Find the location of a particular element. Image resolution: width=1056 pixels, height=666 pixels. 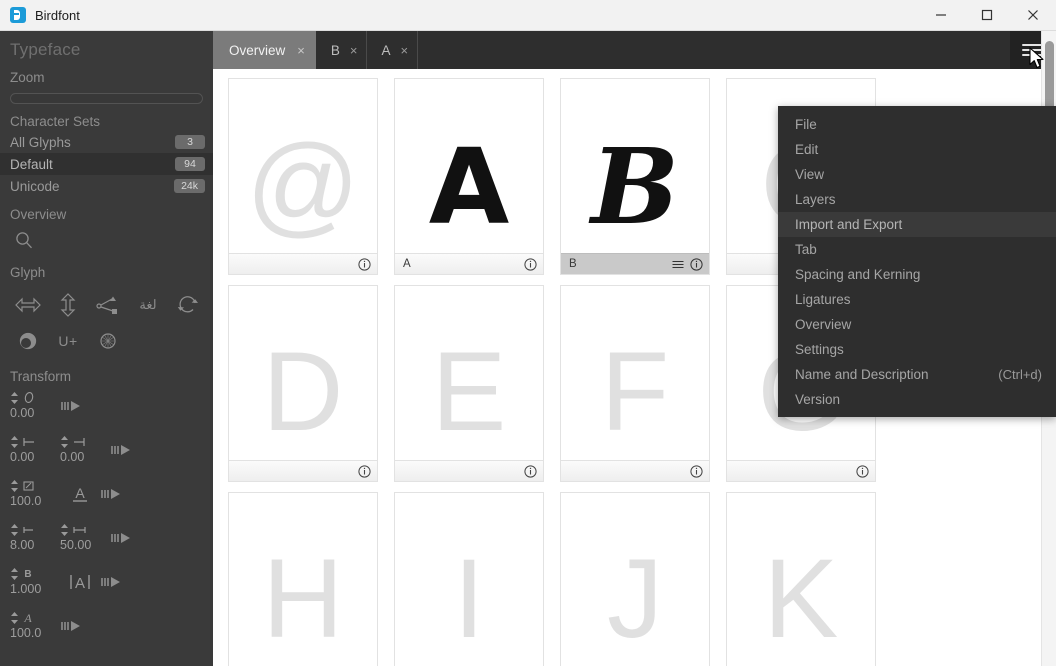

tab-b-close-icon: × is located at coordinates (354, 50).